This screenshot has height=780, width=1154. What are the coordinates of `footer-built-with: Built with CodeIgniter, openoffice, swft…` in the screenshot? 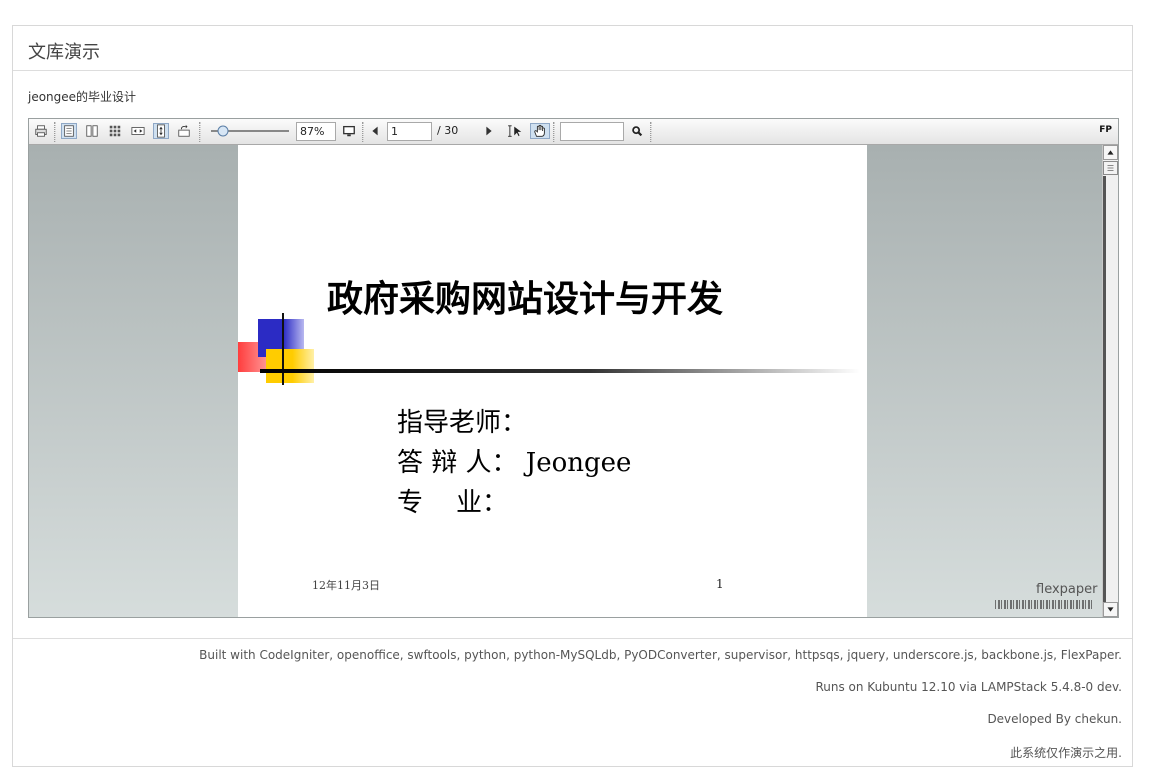 It's located at (660, 655).